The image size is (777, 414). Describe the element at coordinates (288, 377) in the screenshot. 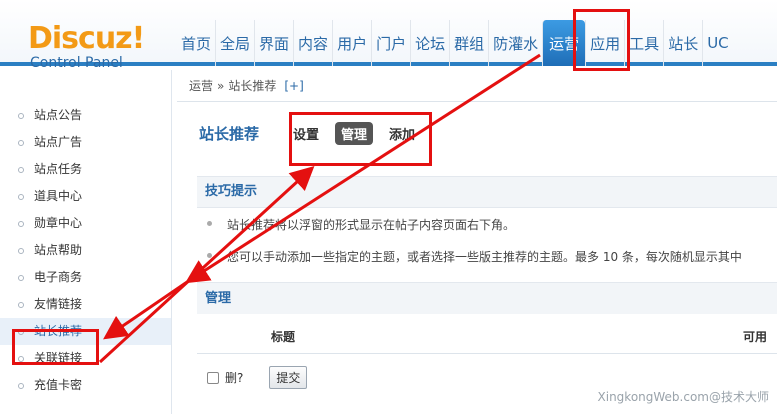

I see `submit-button: 提交` at that location.